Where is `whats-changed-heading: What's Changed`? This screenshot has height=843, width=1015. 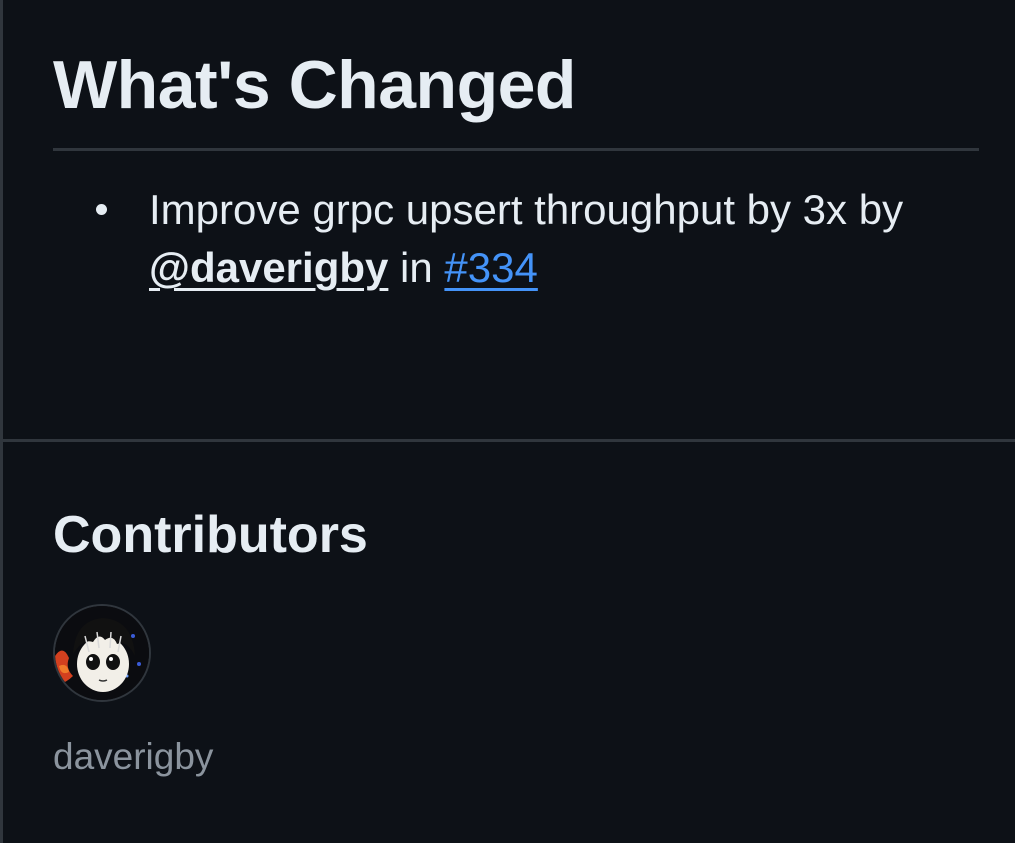
whats-changed-heading: What's Changed is located at coordinates (314, 85).